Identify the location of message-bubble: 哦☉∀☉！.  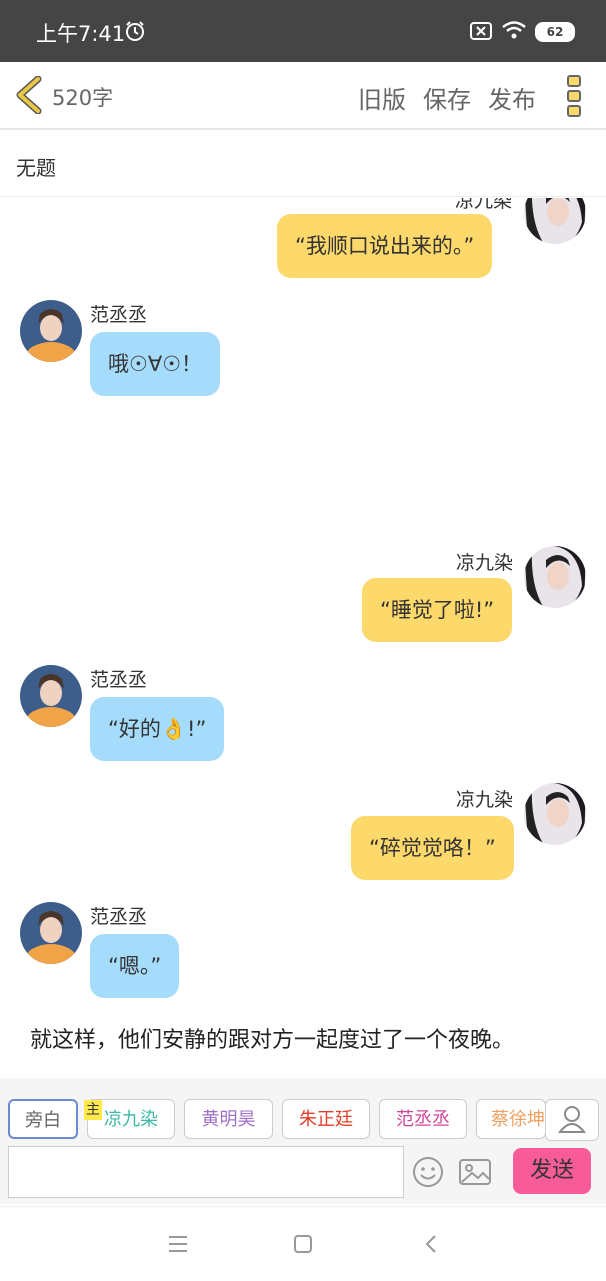
(155, 364).